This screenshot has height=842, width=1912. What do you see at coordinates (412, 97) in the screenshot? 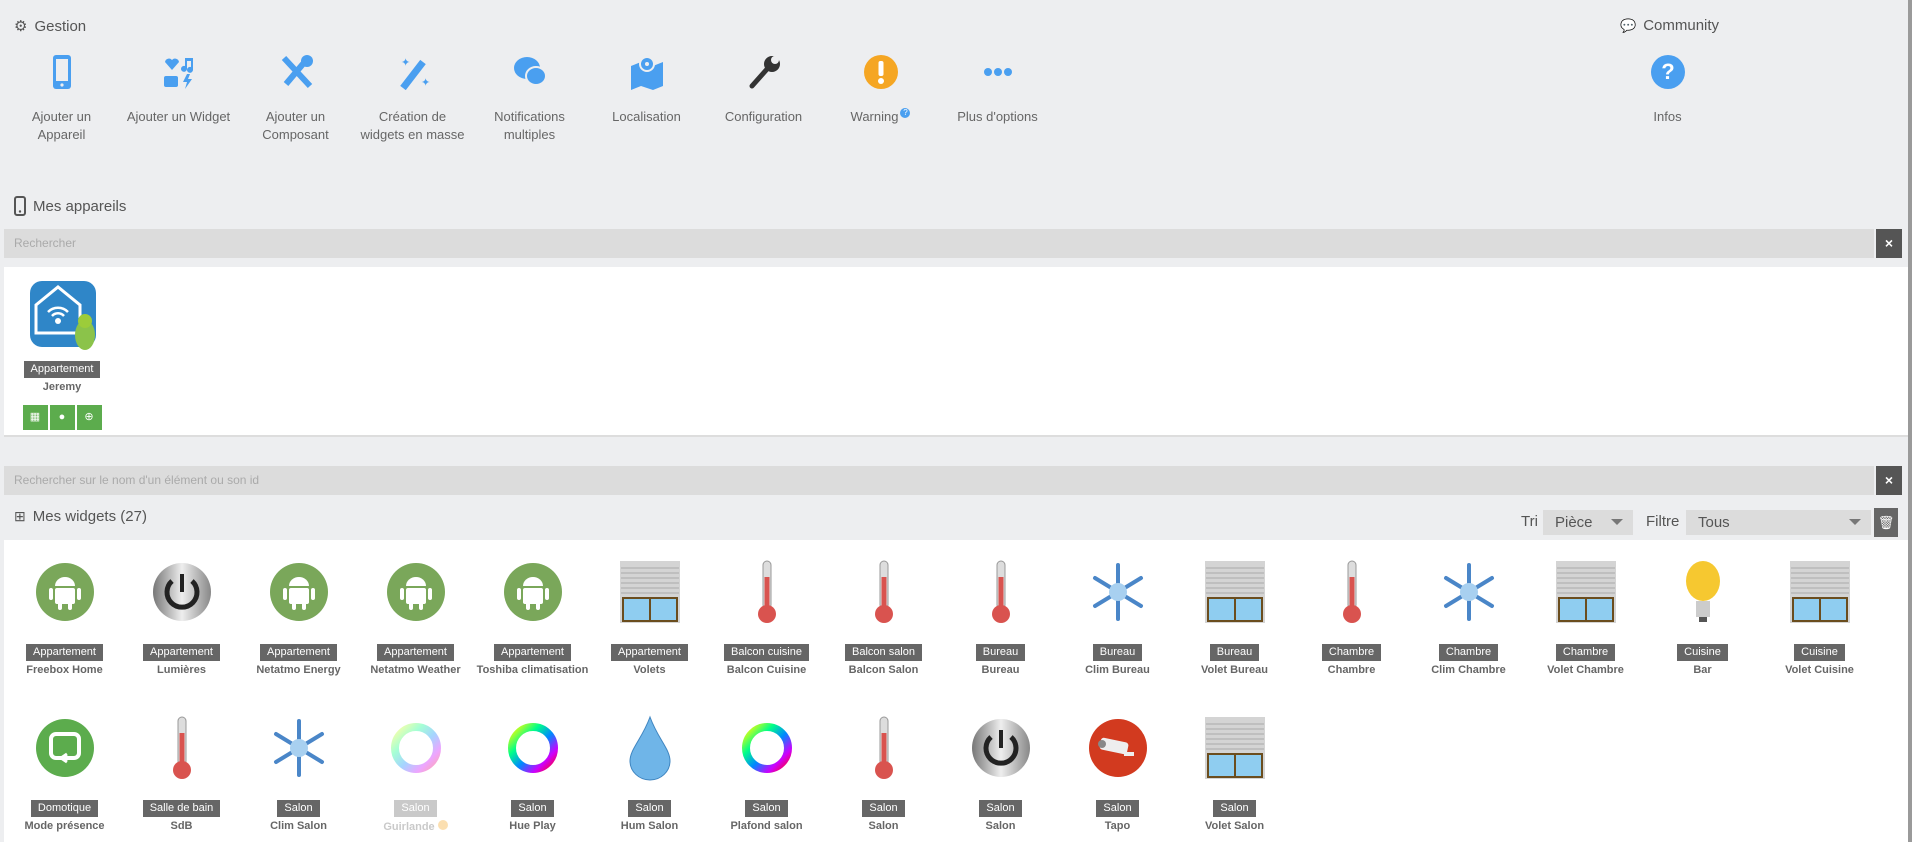
I see `gestion-cr-ation-de-widgets-en-masse-button: ✦ ✦ Création de widgets en masse` at bounding box center [412, 97].